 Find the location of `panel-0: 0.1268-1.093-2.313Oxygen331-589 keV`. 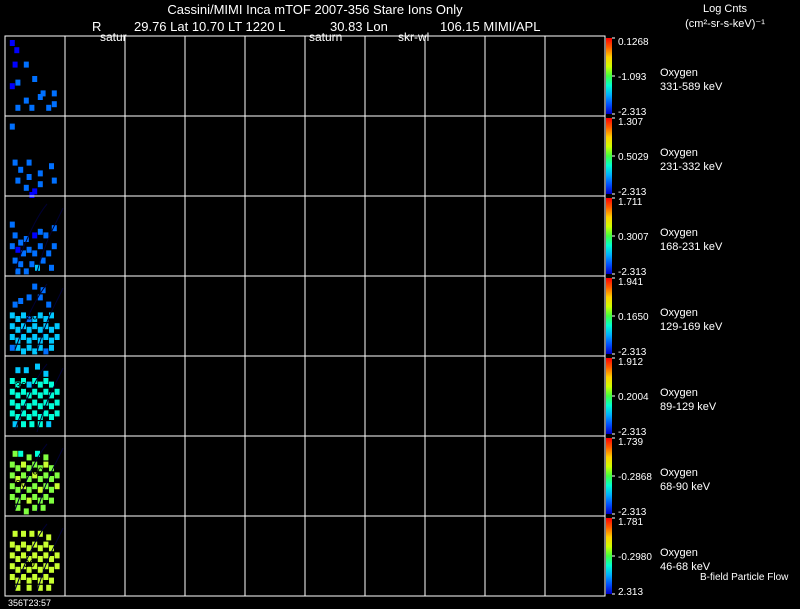

panel-0: 0.1268-1.093-2.313Oxygen331-589 keV is located at coordinates (363, 76).